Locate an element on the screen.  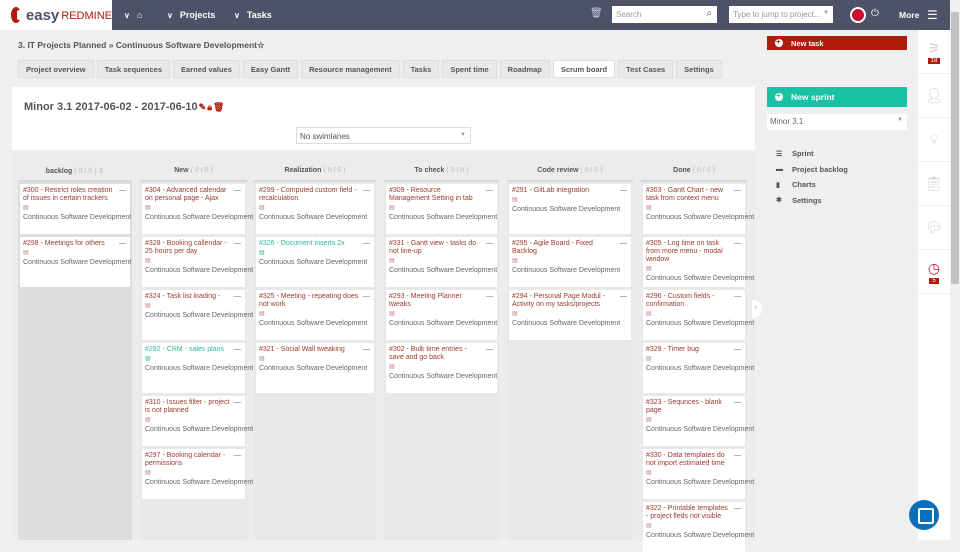
tab-tasks: Tasks is located at coordinates (421, 69).